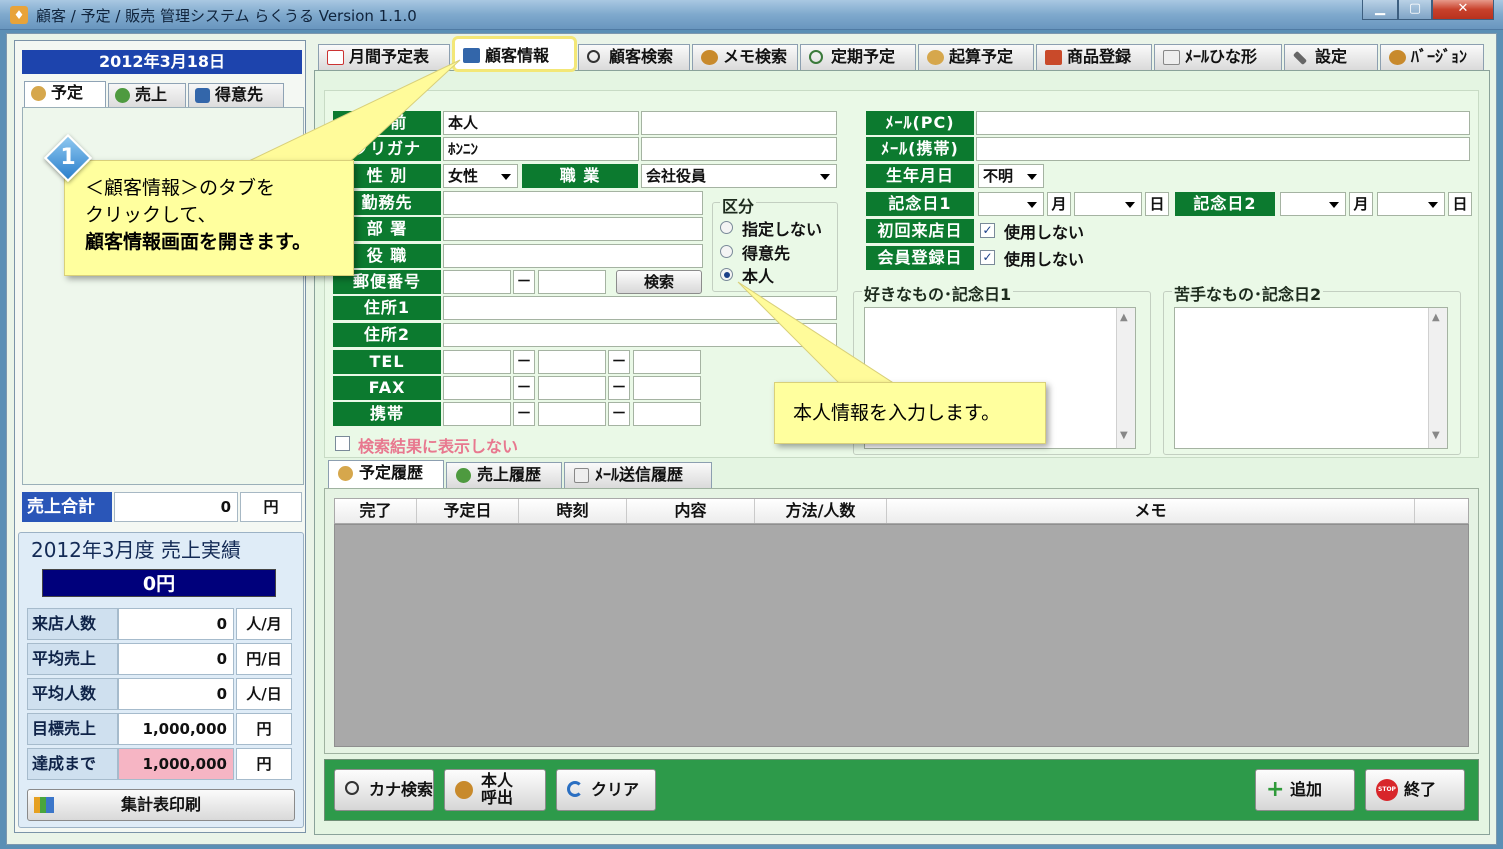 This screenshot has height=849, width=1503. What do you see at coordinates (209, 218) in the screenshot?
I see `callout-step1: ＜顧客情報＞のタブを クリックして、 顧客情報画面を開きます。` at bounding box center [209, 218].